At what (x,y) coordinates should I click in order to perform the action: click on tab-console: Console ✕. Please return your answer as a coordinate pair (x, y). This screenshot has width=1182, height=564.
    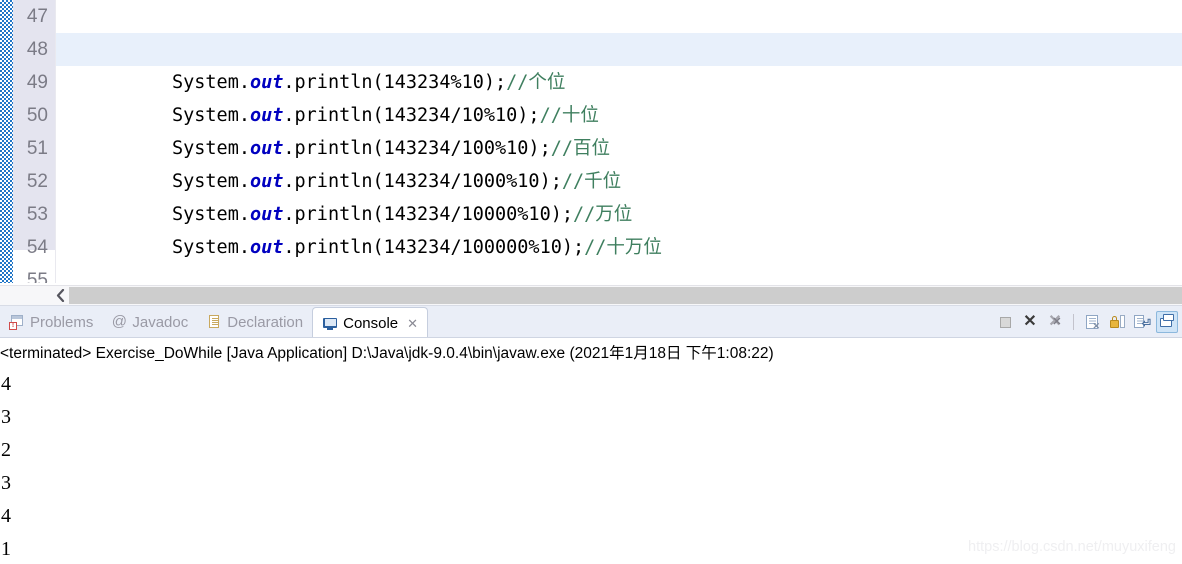
    Looking at the image, I should click on (370, 323).